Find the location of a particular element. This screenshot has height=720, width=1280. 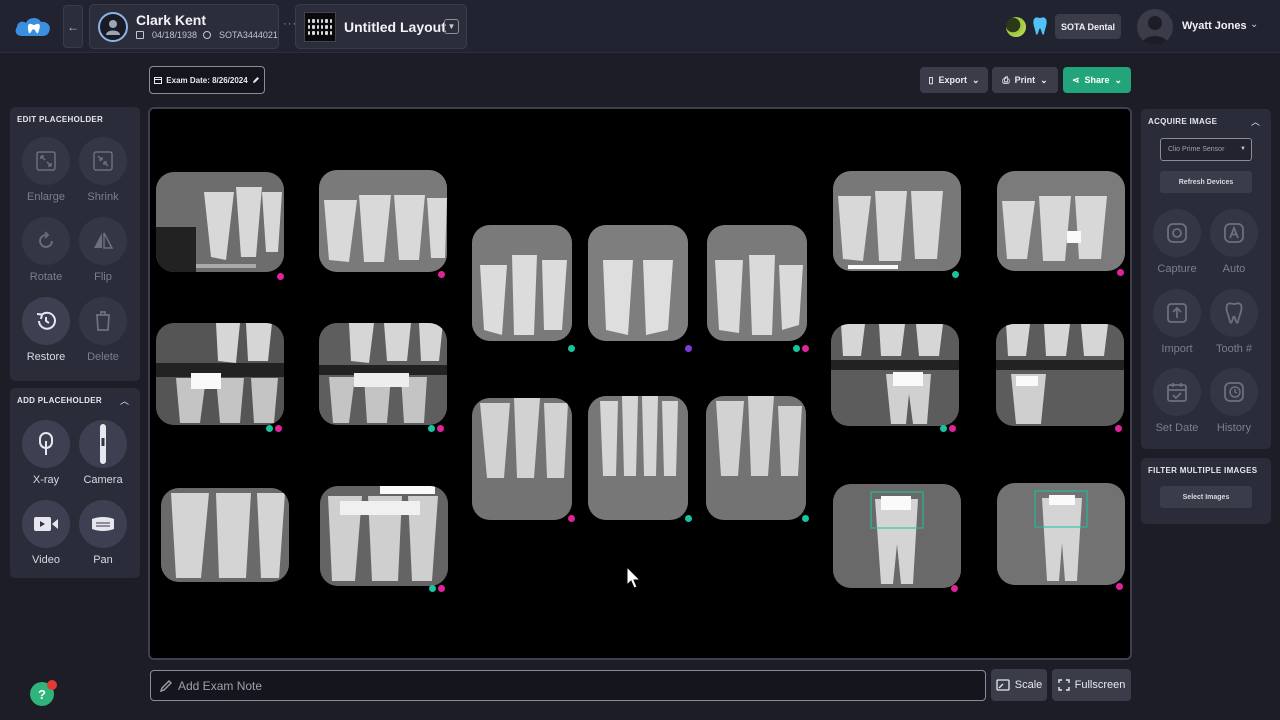

shrink-button: Shrink is located at coordinates (97, 175).